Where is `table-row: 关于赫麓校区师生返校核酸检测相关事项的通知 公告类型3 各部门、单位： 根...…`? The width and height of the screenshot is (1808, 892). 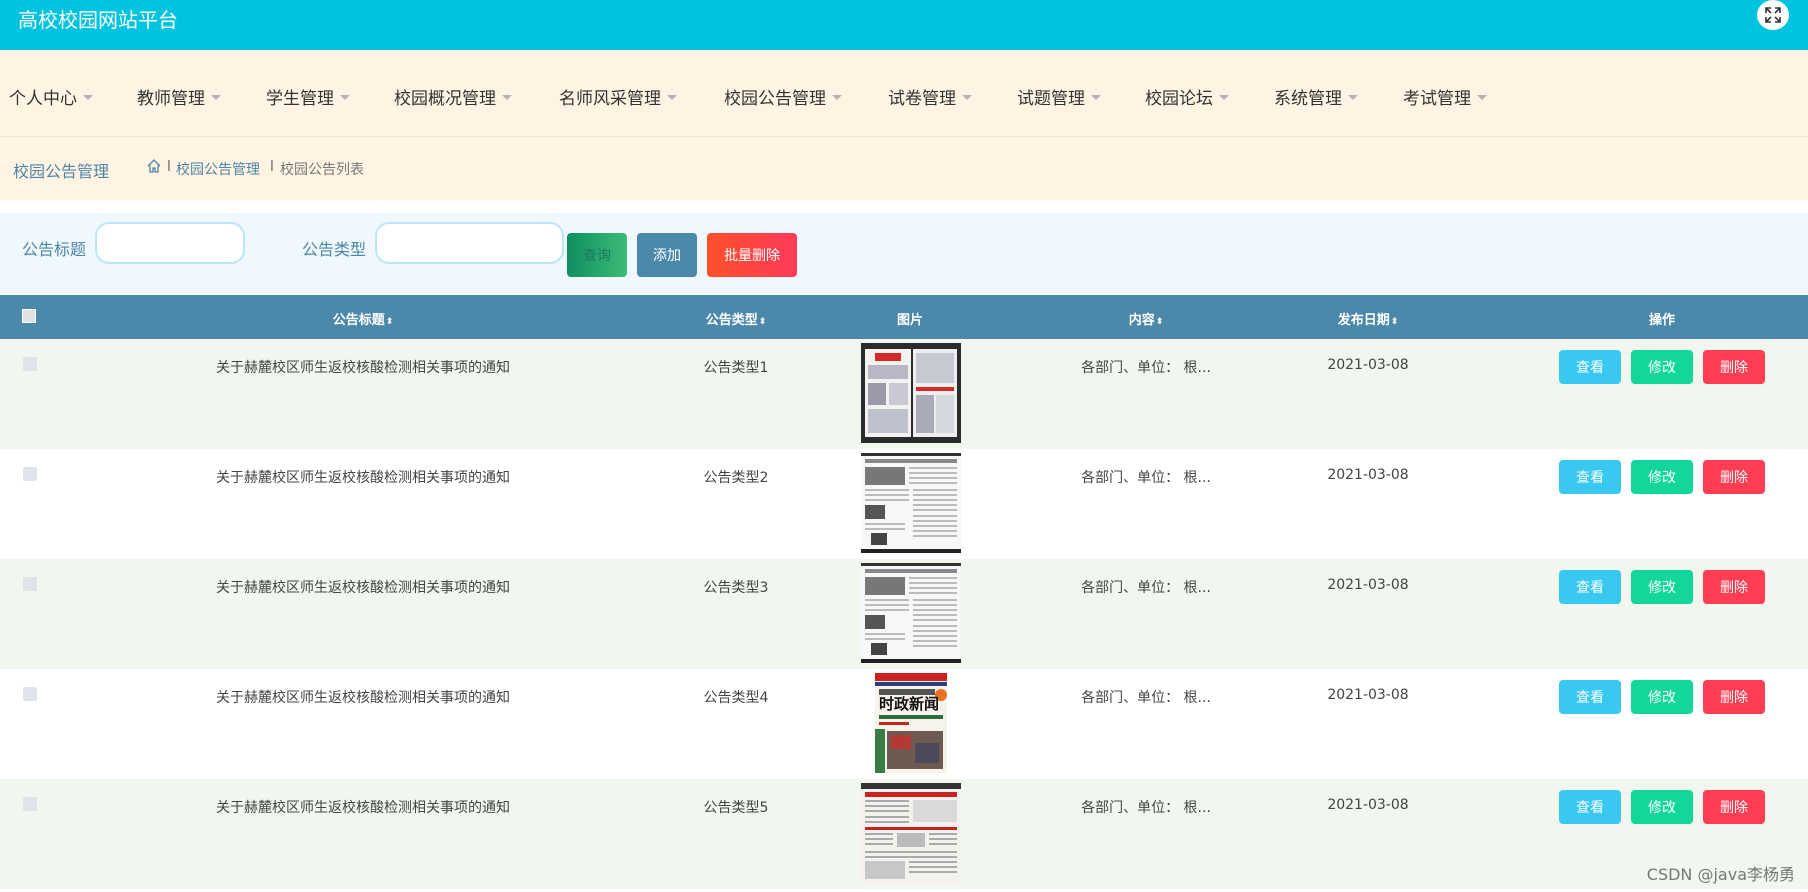
table-row: 关于赫麓校区师生返校核酸检测相关事项的通知 公告类型3 各部门、单位： 根...… is located at coordinates (904, 614).